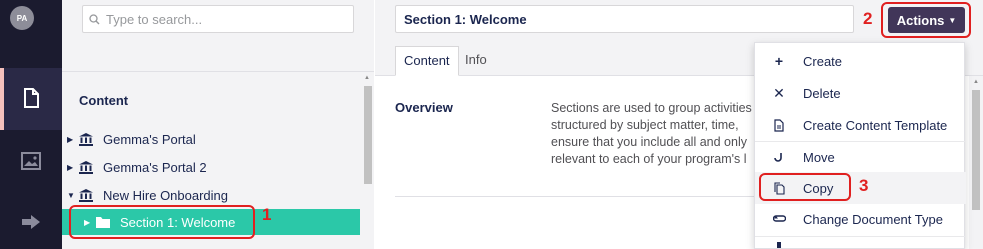  What do you see at coordinates (779, 61) in the screenshot?
I see `plus-icon: +` at bounding box center [779, 61].